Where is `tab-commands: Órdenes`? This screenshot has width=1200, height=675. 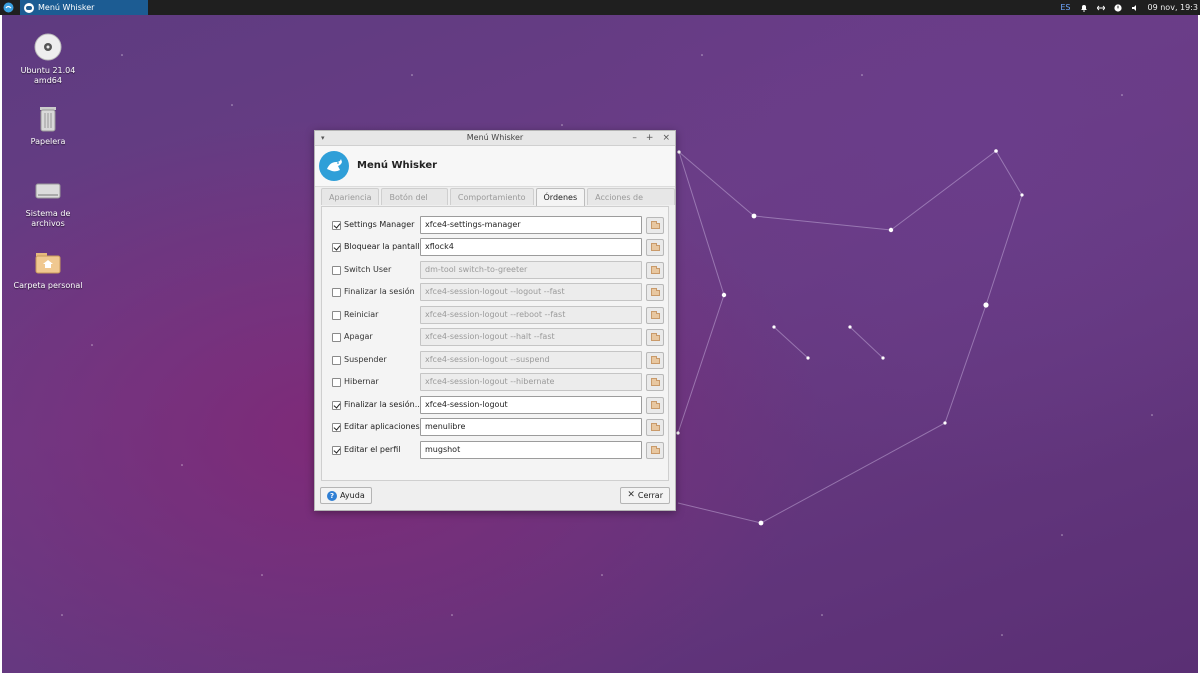
tab-commands: Órdenes is located at coordinates (560, 197).